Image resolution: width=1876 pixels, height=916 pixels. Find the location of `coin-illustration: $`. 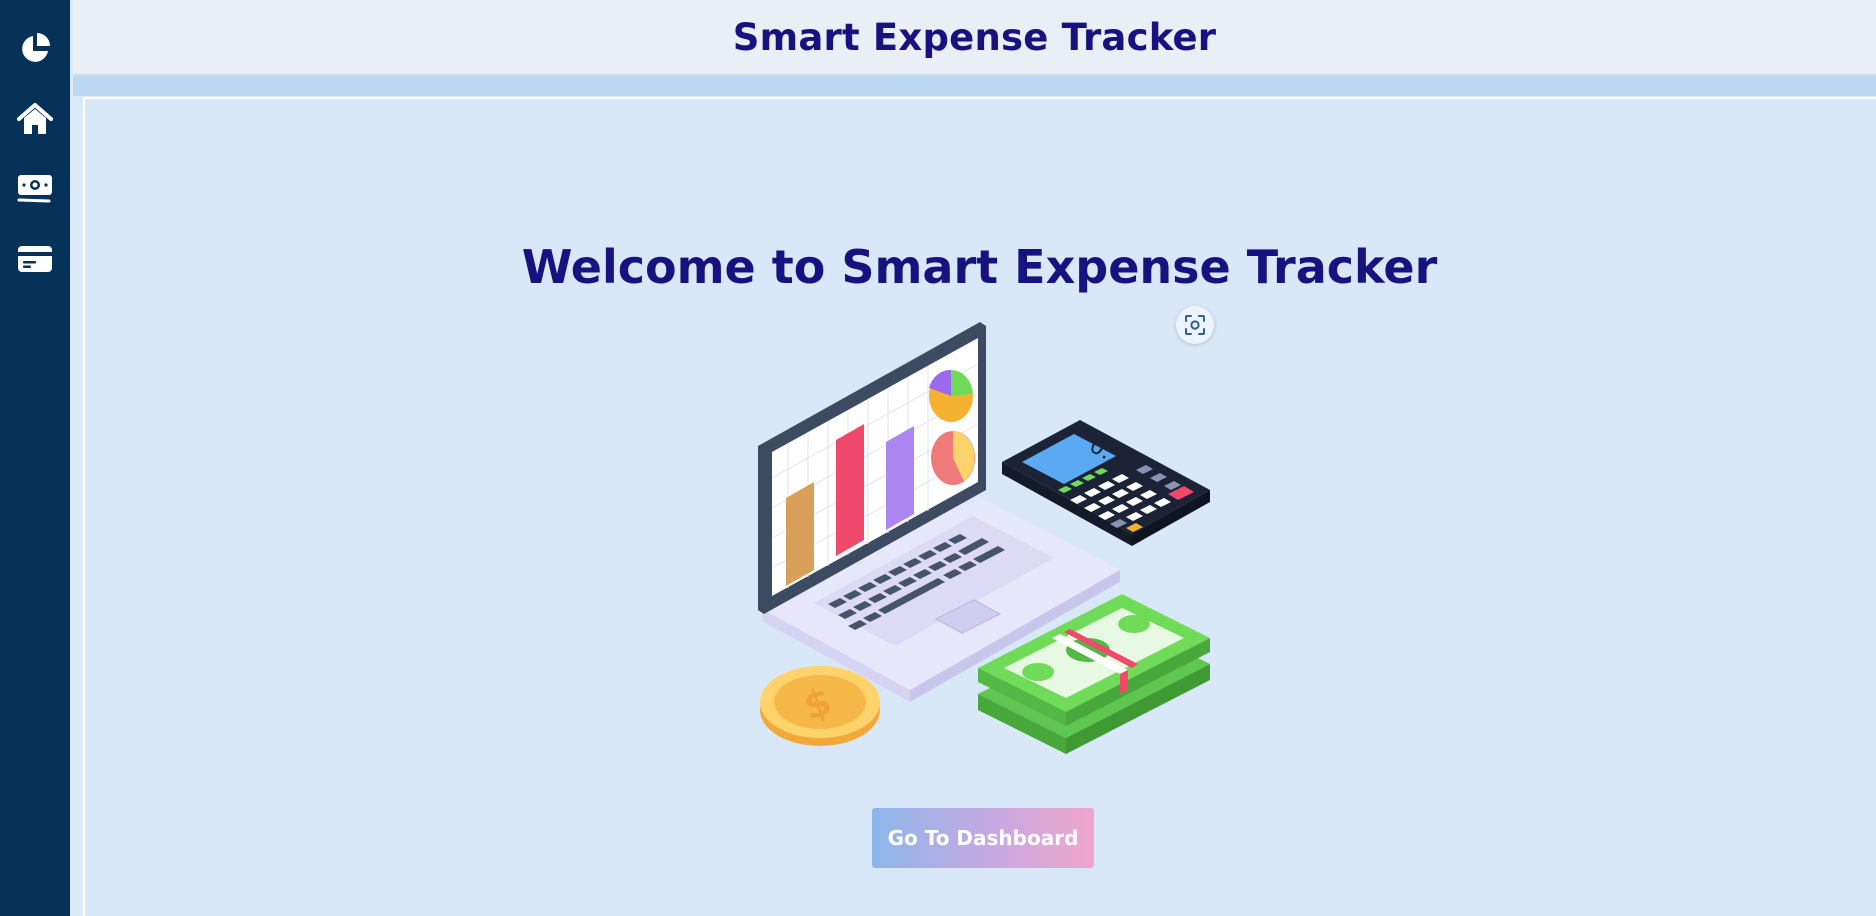

coin-illustration: $ is located at coordinates (820, 706).